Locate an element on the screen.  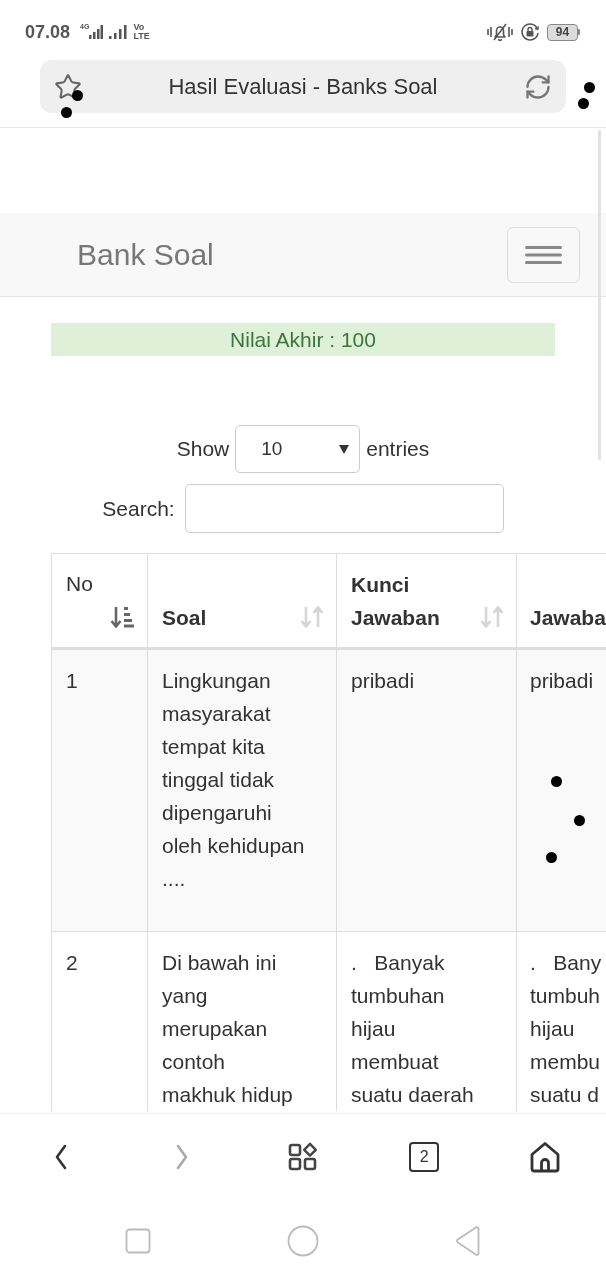
table-cell: 2 is located at coordinates (99, 1021).